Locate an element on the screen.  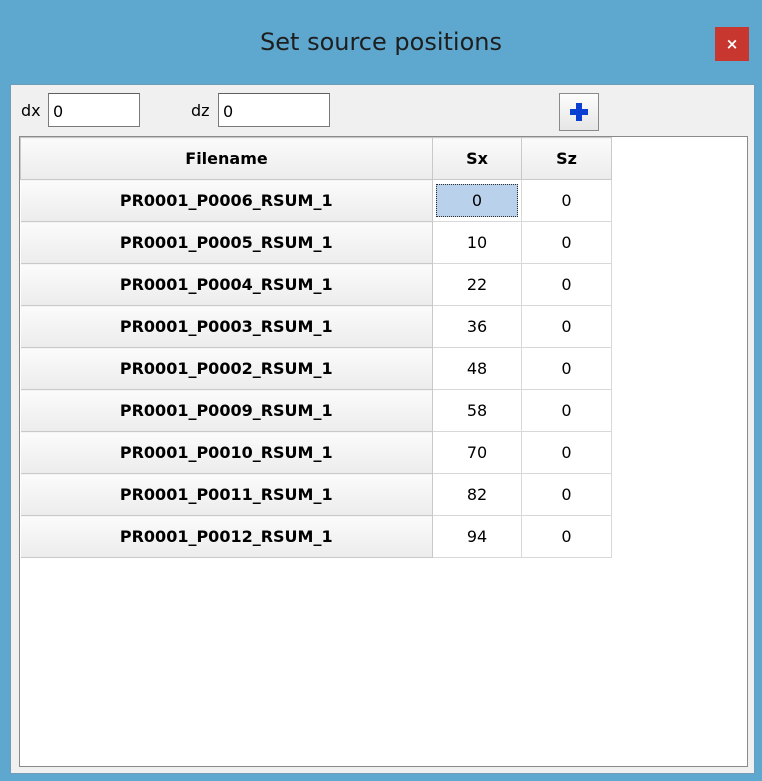
header-row: Filename Sx Sz is located at coordinates (316, 158).